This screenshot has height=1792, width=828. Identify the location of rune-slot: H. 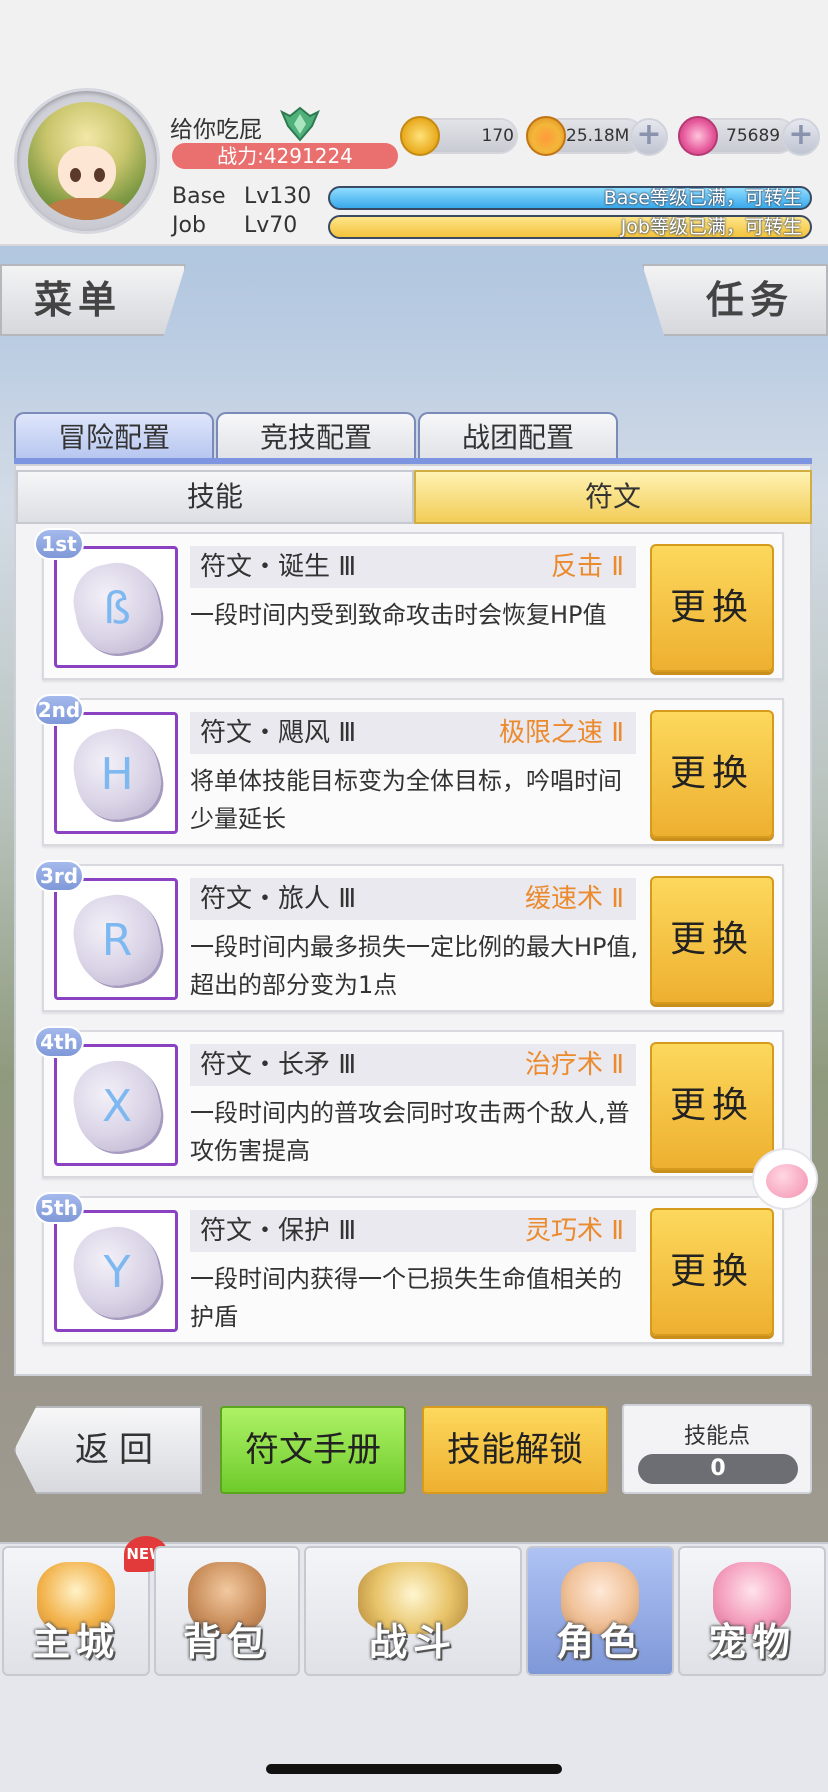
(116, 773).